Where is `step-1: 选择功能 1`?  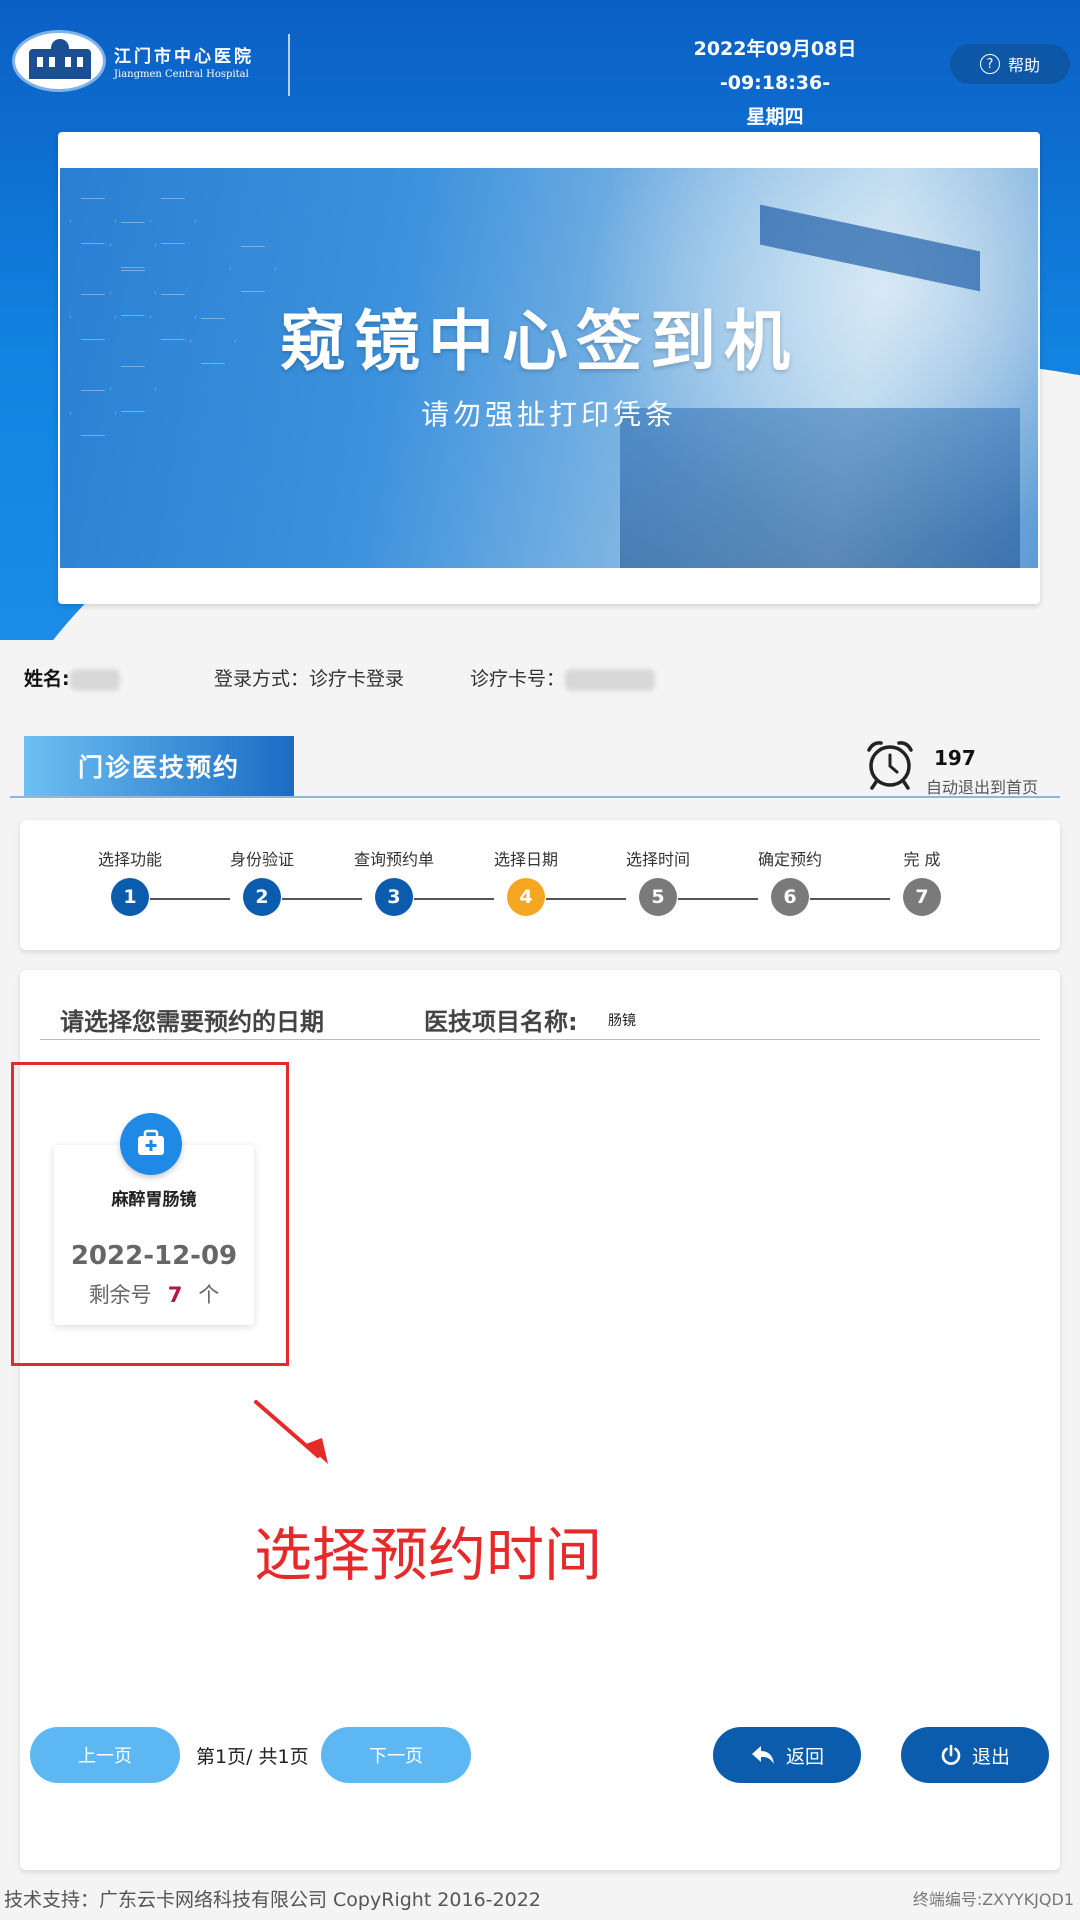 step-1: 选择功能 1 is located at coordinates (130, 881).